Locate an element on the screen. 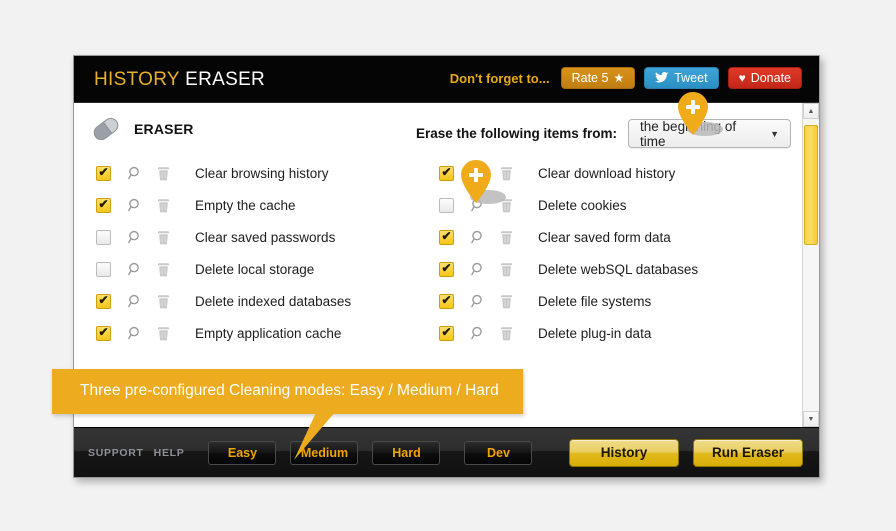  donate-label: Donate is located at coordinates (770, 77).